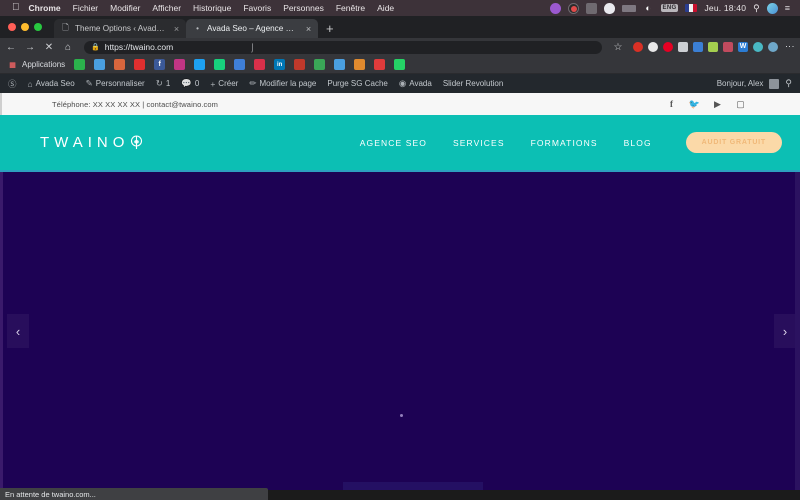  What do you see at coordinates (252, 28) in the screenshot?
I see `tab-avada-seo: • Avada Seo – Agence SEO ×` at bounding box center [252, 28].